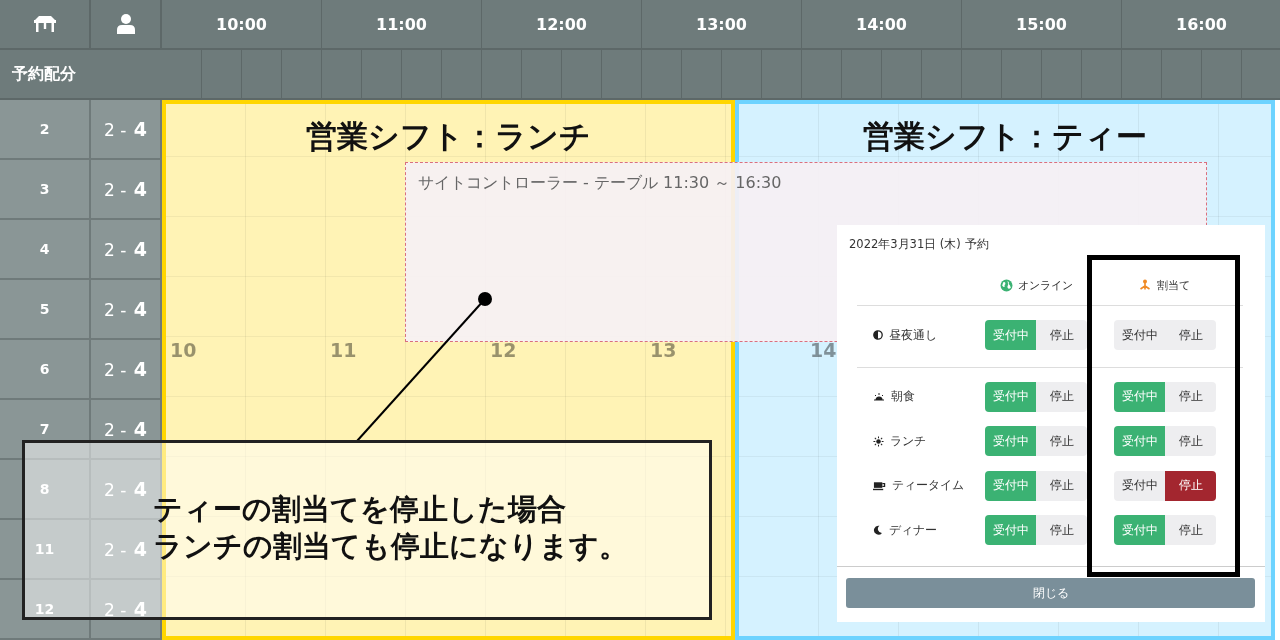 The width and height of the screenshot is (1280, 640). What do you see at coordinates (183, 350) in the screenshot?
I see `hour-label: 10` at bounding box center [183, 350].